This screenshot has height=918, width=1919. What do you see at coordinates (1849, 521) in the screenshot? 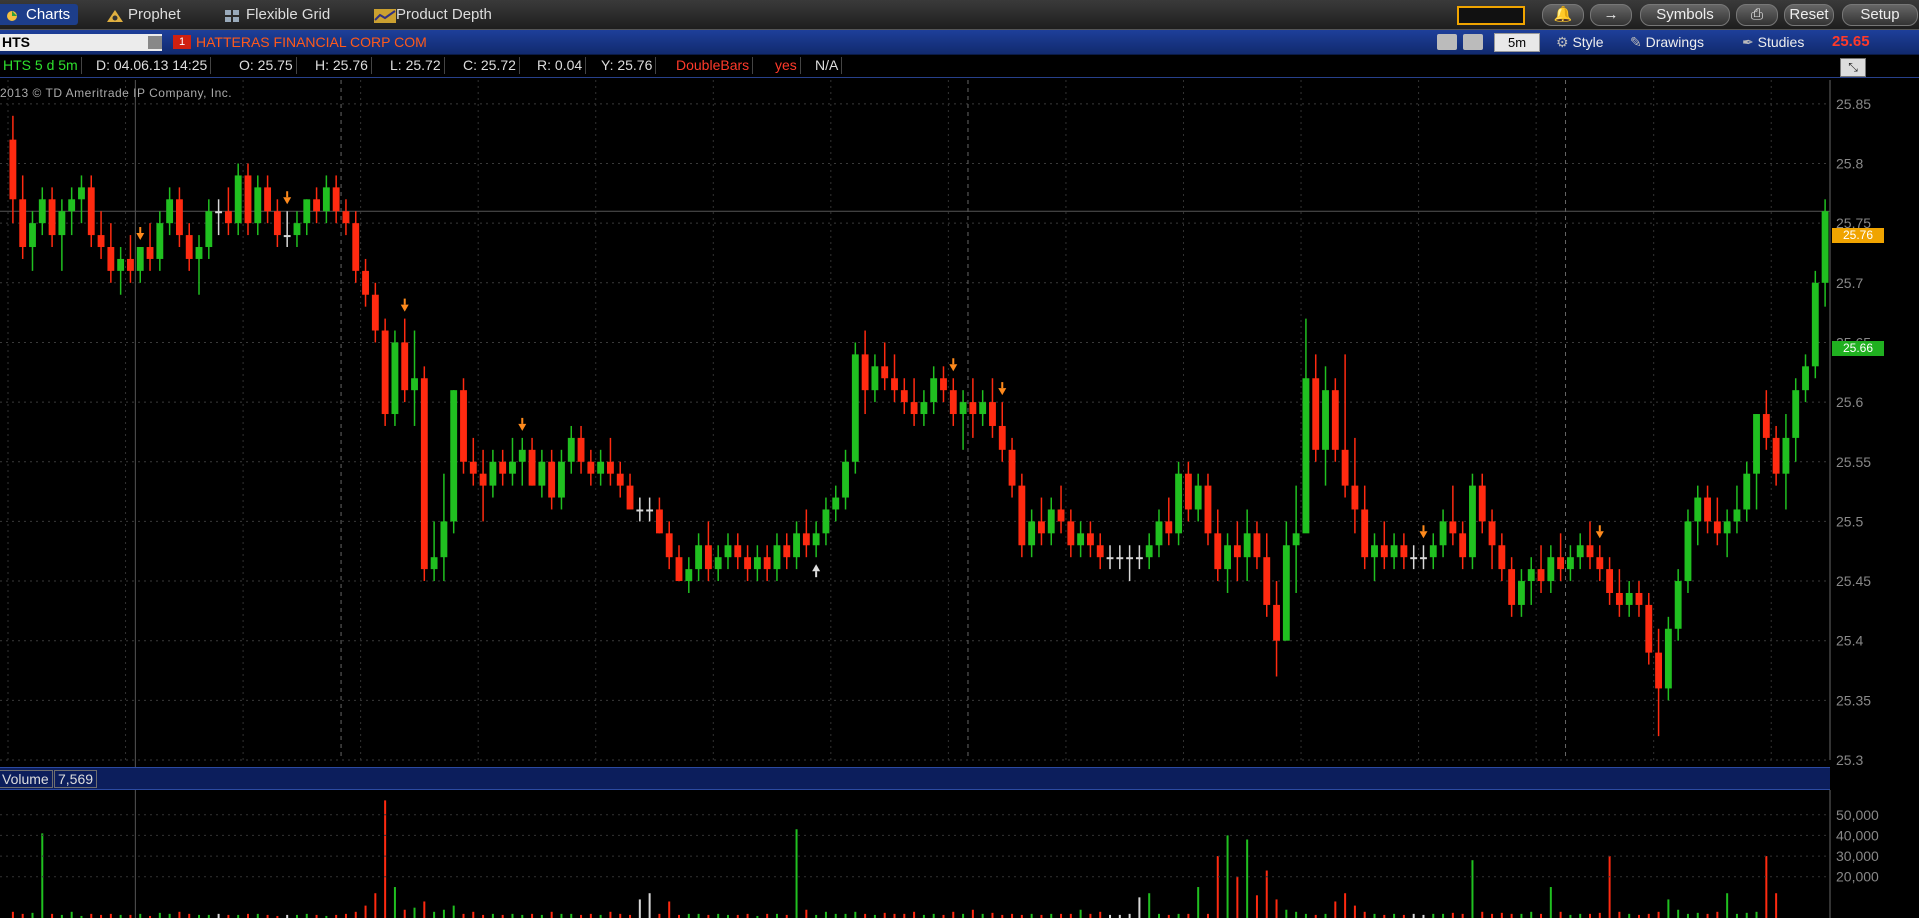
I see `price-tick-label: 25.5` at bounding box center [1849, 521].